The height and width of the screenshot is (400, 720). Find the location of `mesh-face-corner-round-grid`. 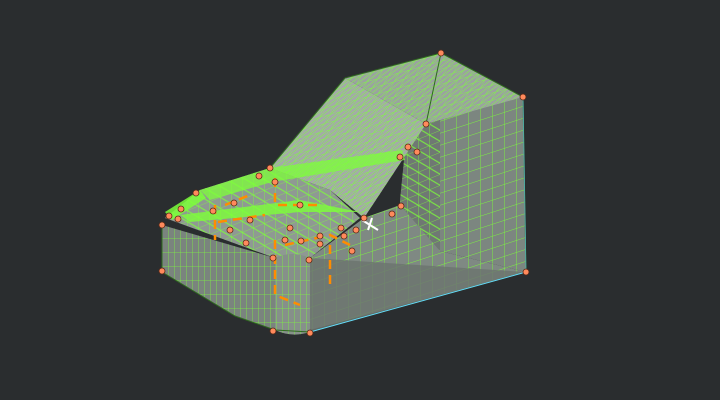

mesh-face-corner-round-grid is located at coordinates (292, 294).